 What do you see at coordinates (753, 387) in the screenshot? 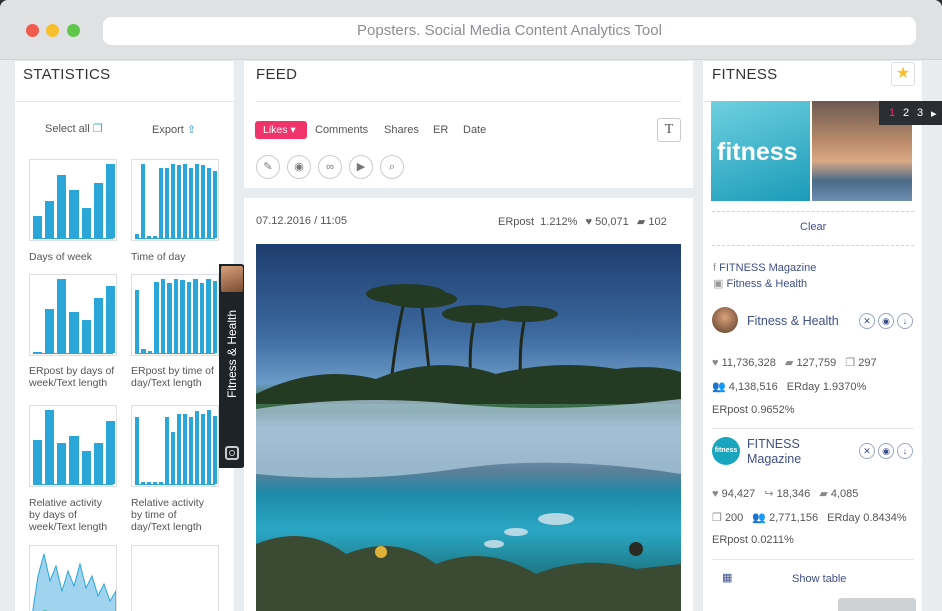
I see `account-1-followers: 4,138,516` at bounding box center [753, 387].